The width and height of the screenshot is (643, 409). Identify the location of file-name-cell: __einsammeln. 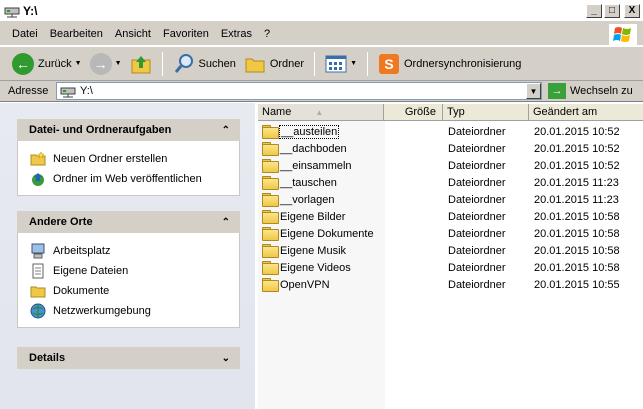
(321, 166).